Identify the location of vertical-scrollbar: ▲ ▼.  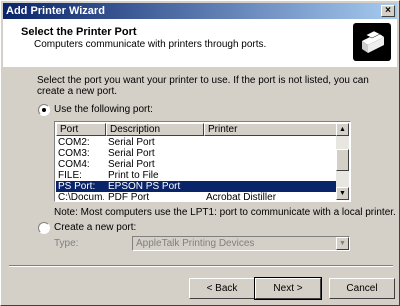
(342, 161).